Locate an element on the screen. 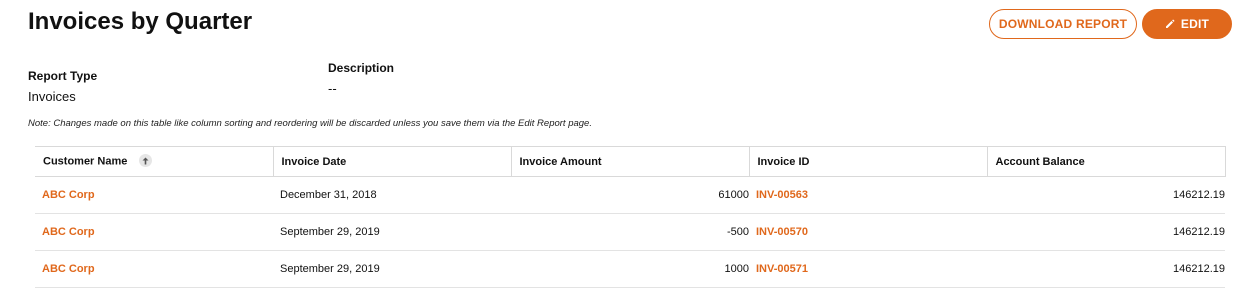 The width and height of the screenshot is (1249, 291). download-report-label: DOWNLOAD REPORT is located at coordinates (1063, 24).